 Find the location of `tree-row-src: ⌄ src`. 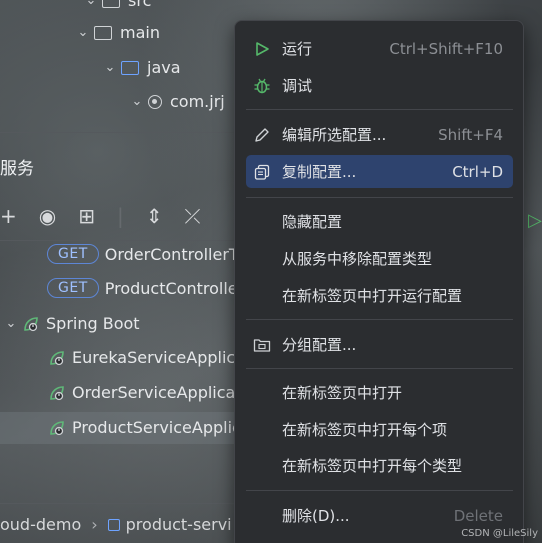

tree-row-src: ⌄ src is located at coordinates (115, 5).